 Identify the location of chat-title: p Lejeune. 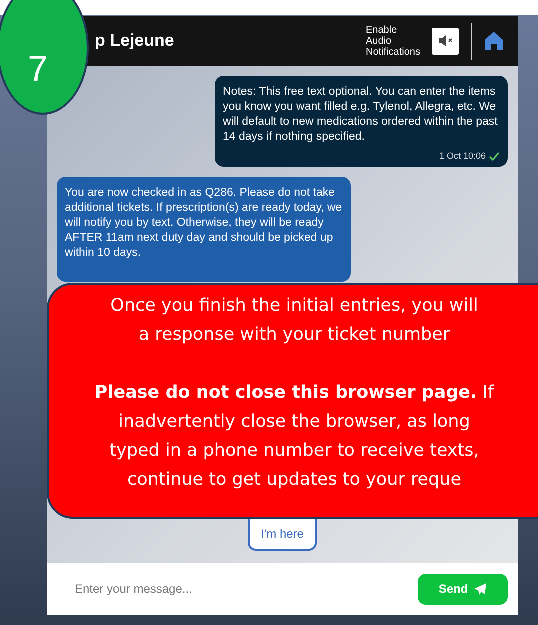
(135, 41).